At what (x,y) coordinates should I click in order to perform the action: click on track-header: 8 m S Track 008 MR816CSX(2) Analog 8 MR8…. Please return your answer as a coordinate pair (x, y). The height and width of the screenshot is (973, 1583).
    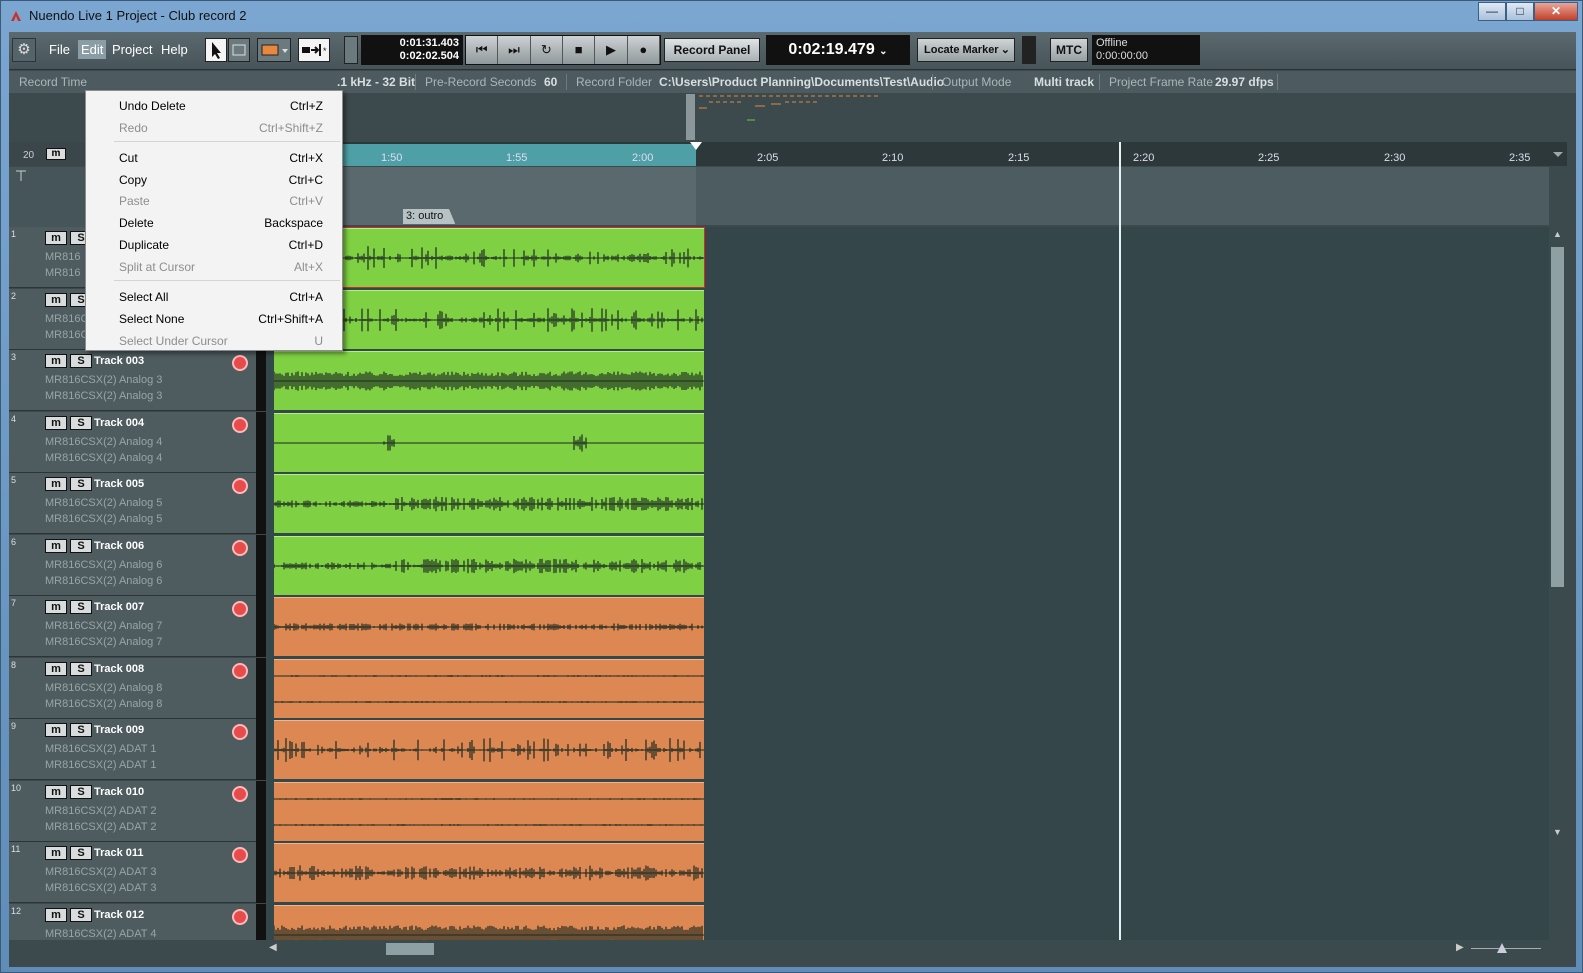
    Looking at the image, I should click on (137, 688).